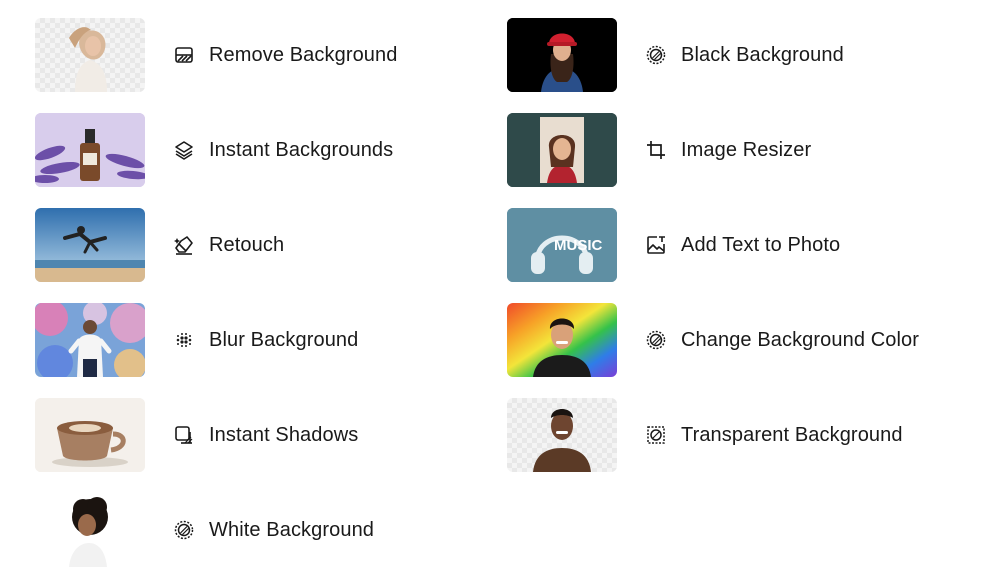 The width and height of the screenshot is (1000, 587). What do you see at coordinates (792, 434) in the screenshot?
I see `tool-label: Transparent Background` at bounding box center [792, 434].